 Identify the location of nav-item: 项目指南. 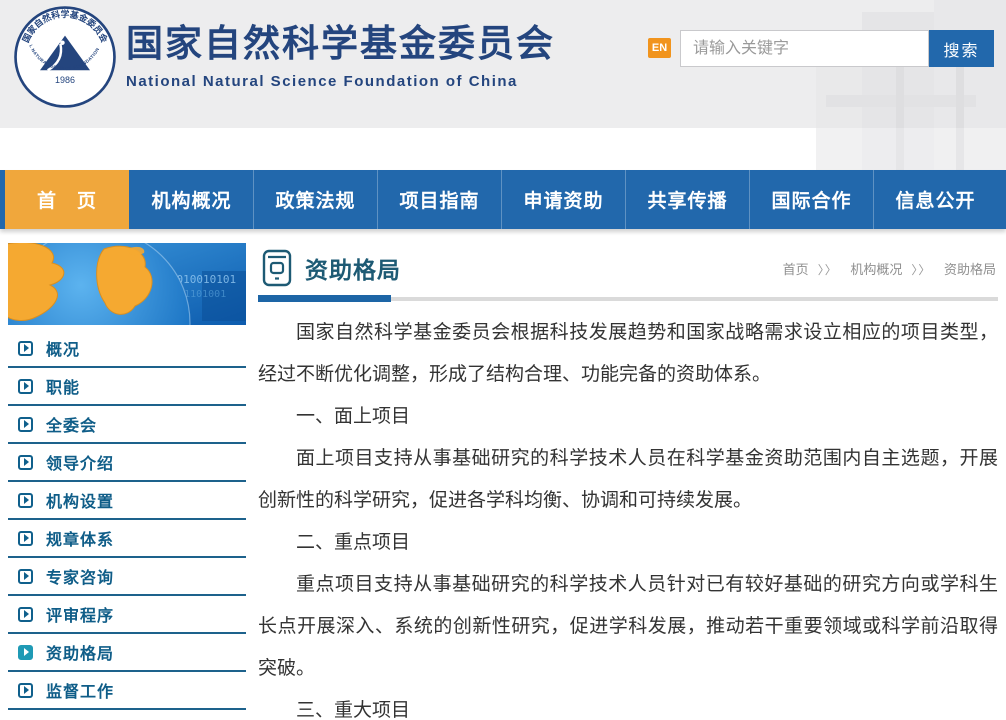
(439, 199).